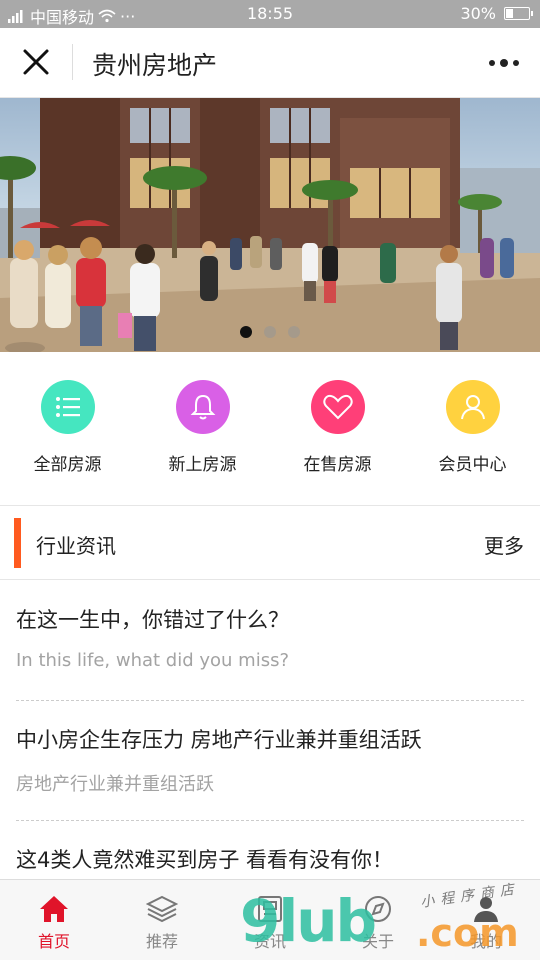 This screenshot has width=540, height=960. I want to click on list-icon, so click(67, 407).